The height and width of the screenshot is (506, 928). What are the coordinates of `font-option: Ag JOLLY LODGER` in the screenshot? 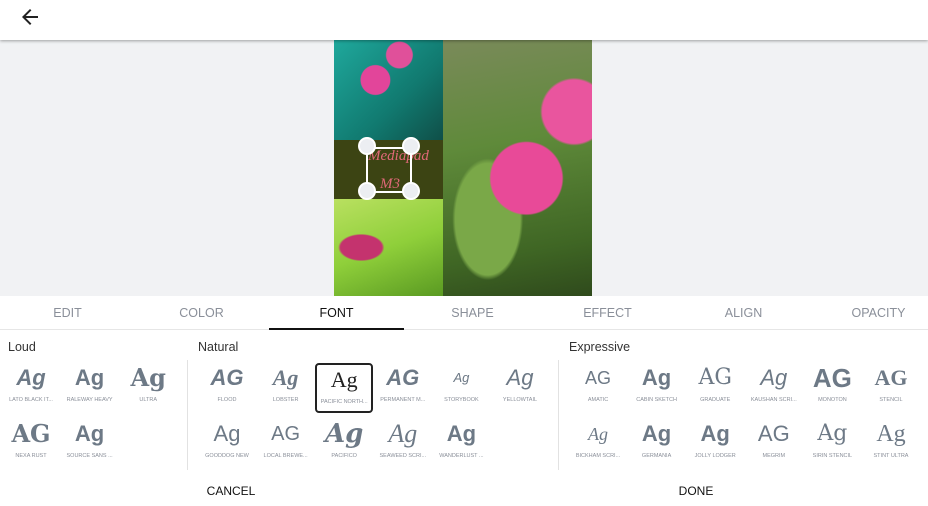 It's located at (715, 444).